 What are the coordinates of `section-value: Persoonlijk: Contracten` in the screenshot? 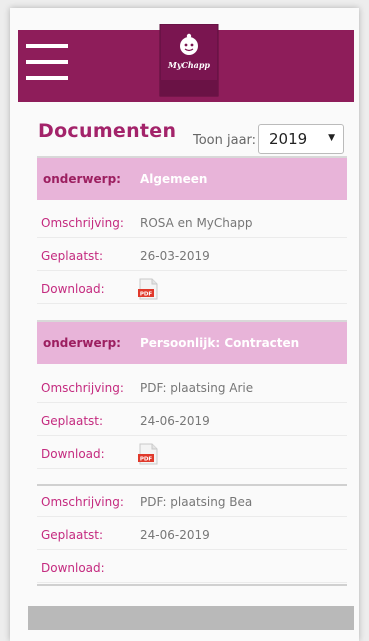 It's located at (220, 343).